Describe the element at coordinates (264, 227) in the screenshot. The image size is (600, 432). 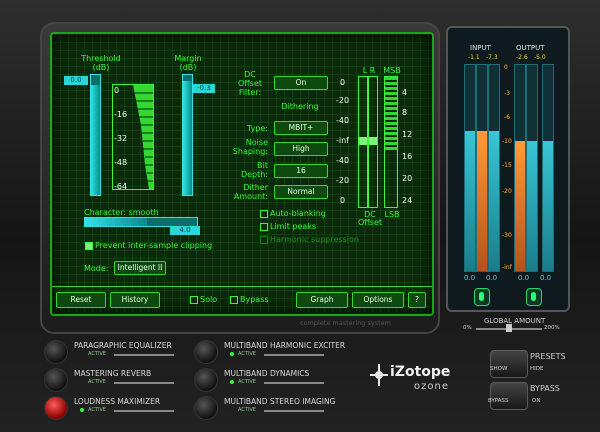
I see `limit-peaks-checkbox` at that location.